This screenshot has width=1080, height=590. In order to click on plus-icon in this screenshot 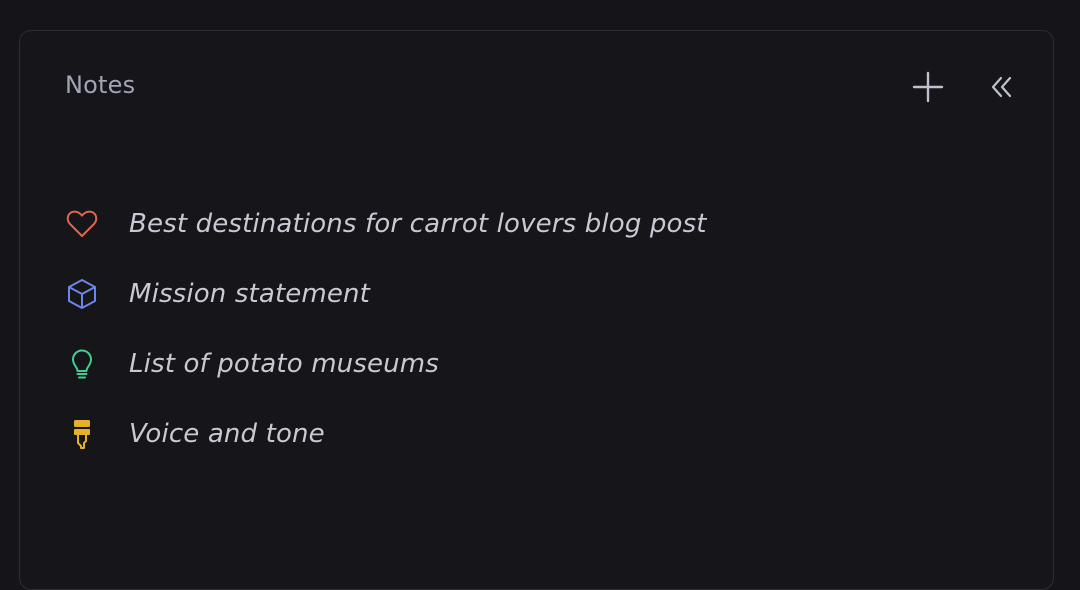, I will do `click(928, 87)`.